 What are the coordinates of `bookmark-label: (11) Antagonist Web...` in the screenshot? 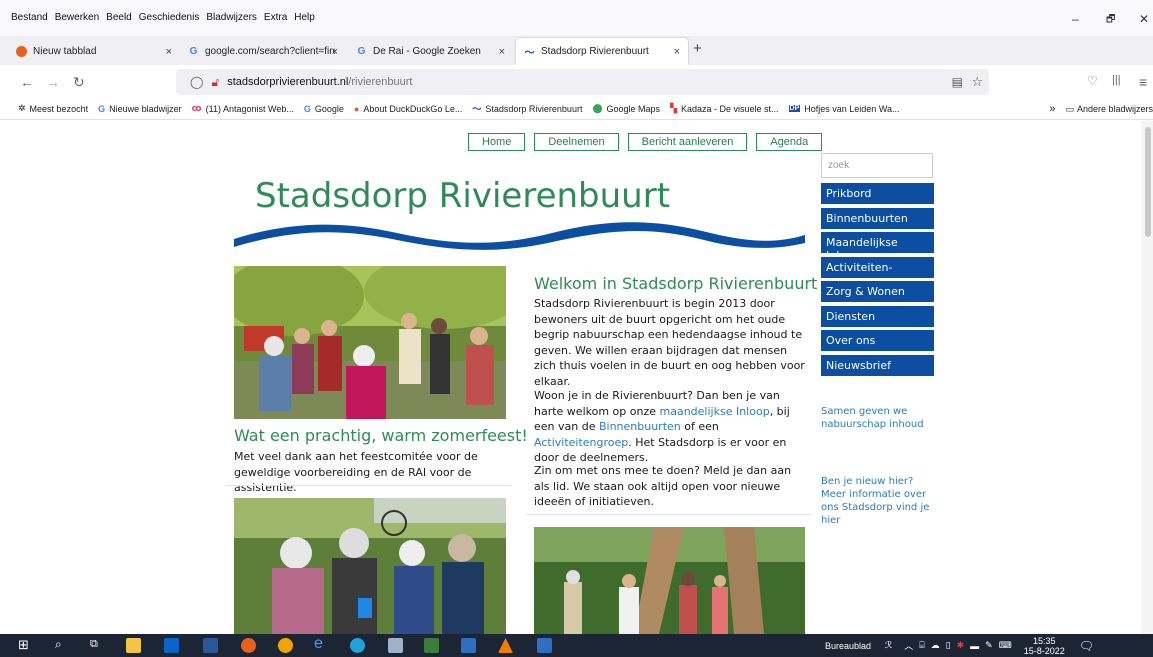 It's located at (249, 108).